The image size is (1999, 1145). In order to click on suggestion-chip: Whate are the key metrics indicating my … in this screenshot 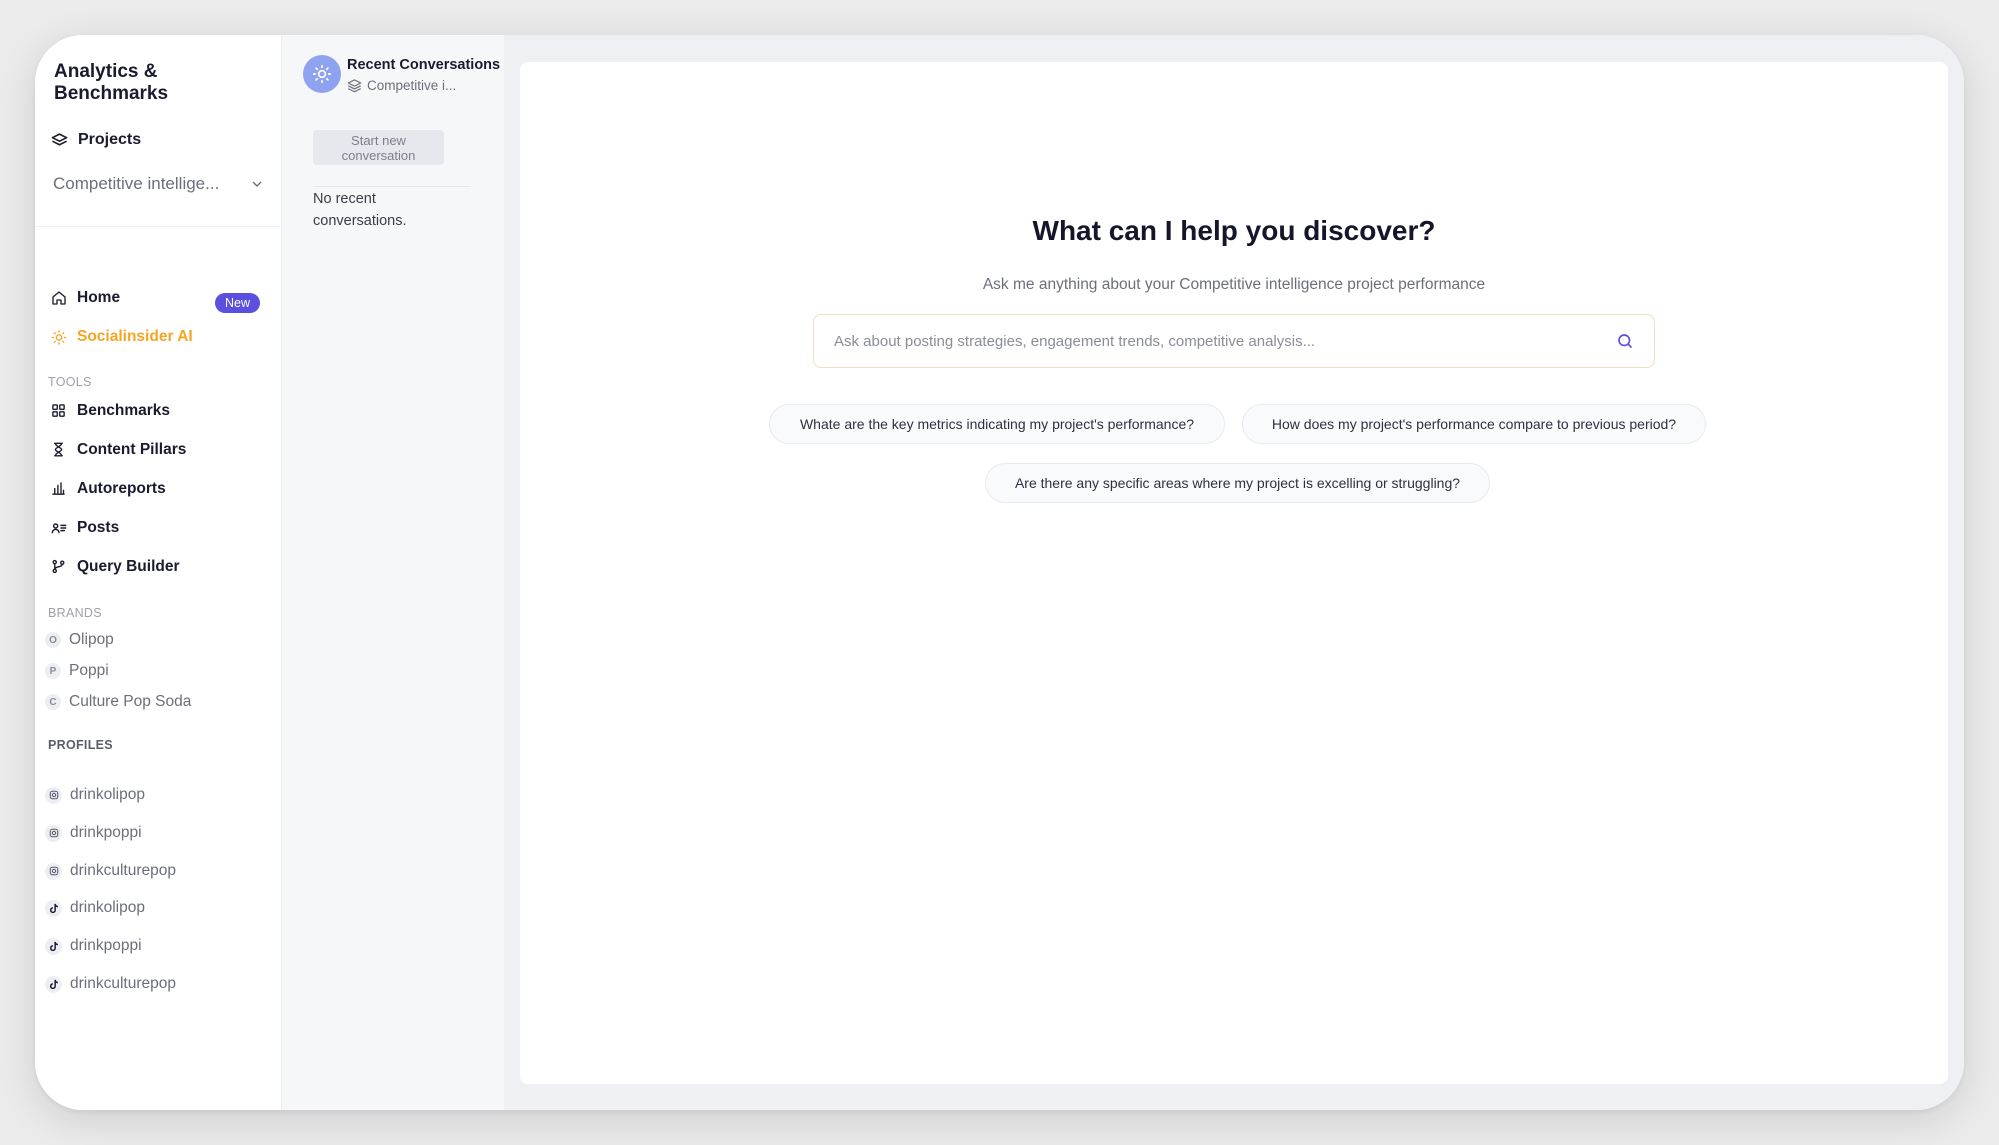, I will do `click(997, 424)`.